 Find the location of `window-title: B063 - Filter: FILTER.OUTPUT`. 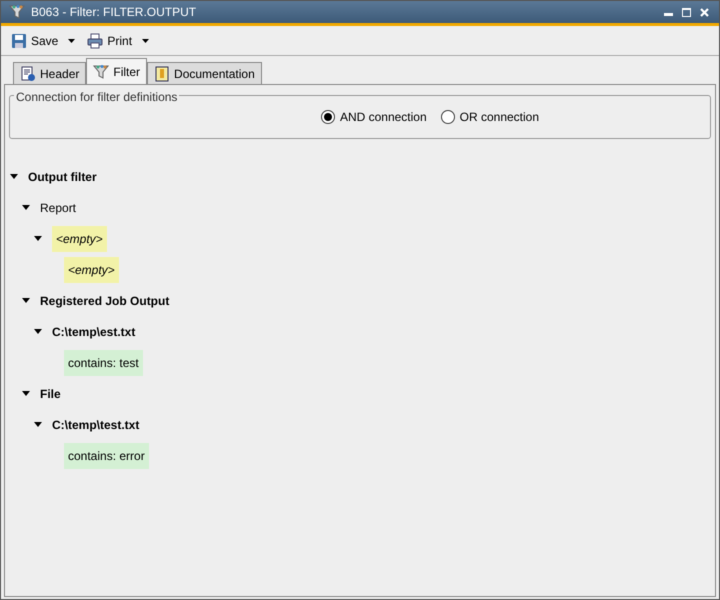

window-title: B063 - Filter: FILTER.OUTPUT is located at coordinates (113, 12).